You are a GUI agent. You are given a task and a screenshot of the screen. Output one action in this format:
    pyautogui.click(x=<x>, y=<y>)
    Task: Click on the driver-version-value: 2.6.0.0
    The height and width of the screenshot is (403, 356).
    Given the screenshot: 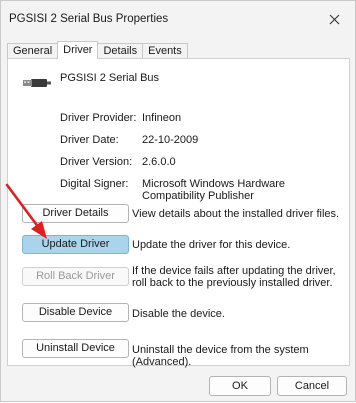 What is the action you would take?
    pyautogui.click(x=159, y=162)
    